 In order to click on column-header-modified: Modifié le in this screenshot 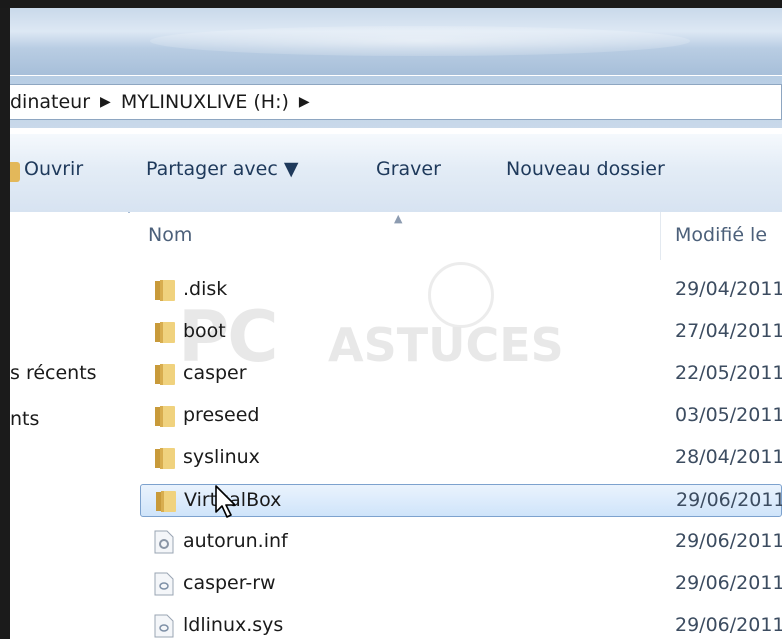, I will do `click(721, 235)`.